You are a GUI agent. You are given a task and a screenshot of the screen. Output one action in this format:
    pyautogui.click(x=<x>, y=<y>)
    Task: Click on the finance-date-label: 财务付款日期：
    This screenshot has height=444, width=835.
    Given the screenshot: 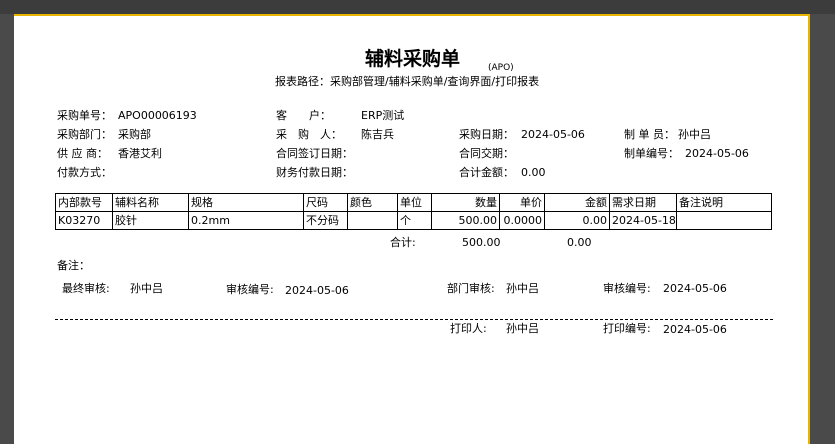 What is the action you would take?
    pyautogui.click(x=314, y=172)
    